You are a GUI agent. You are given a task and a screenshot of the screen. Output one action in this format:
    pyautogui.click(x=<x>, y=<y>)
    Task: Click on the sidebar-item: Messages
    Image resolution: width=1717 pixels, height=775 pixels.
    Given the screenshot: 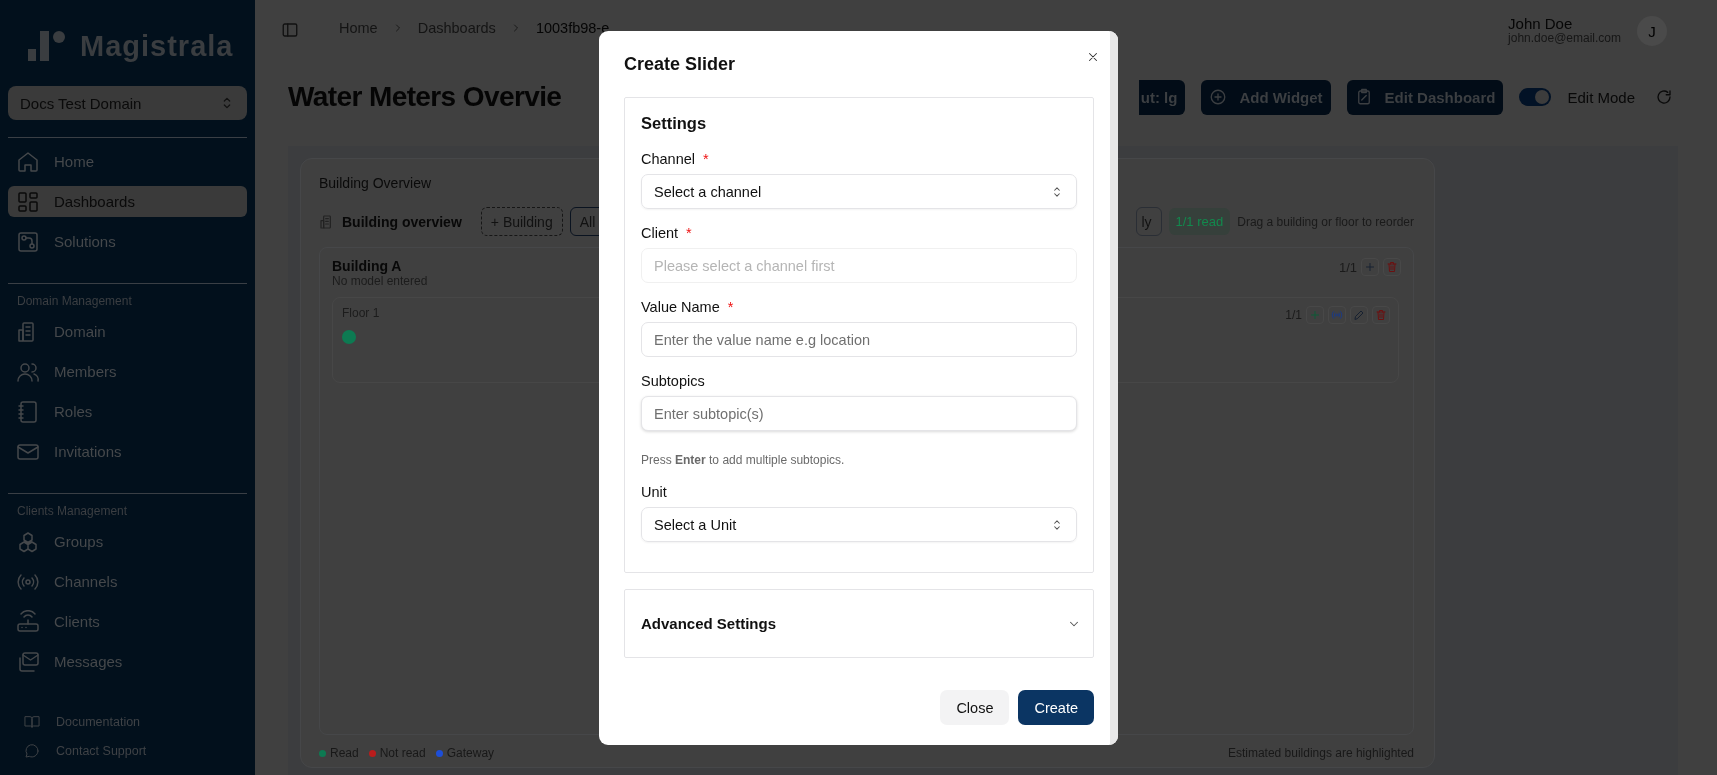 What is the action you would take?
    pyautogui.click(x=127, y=661)
    